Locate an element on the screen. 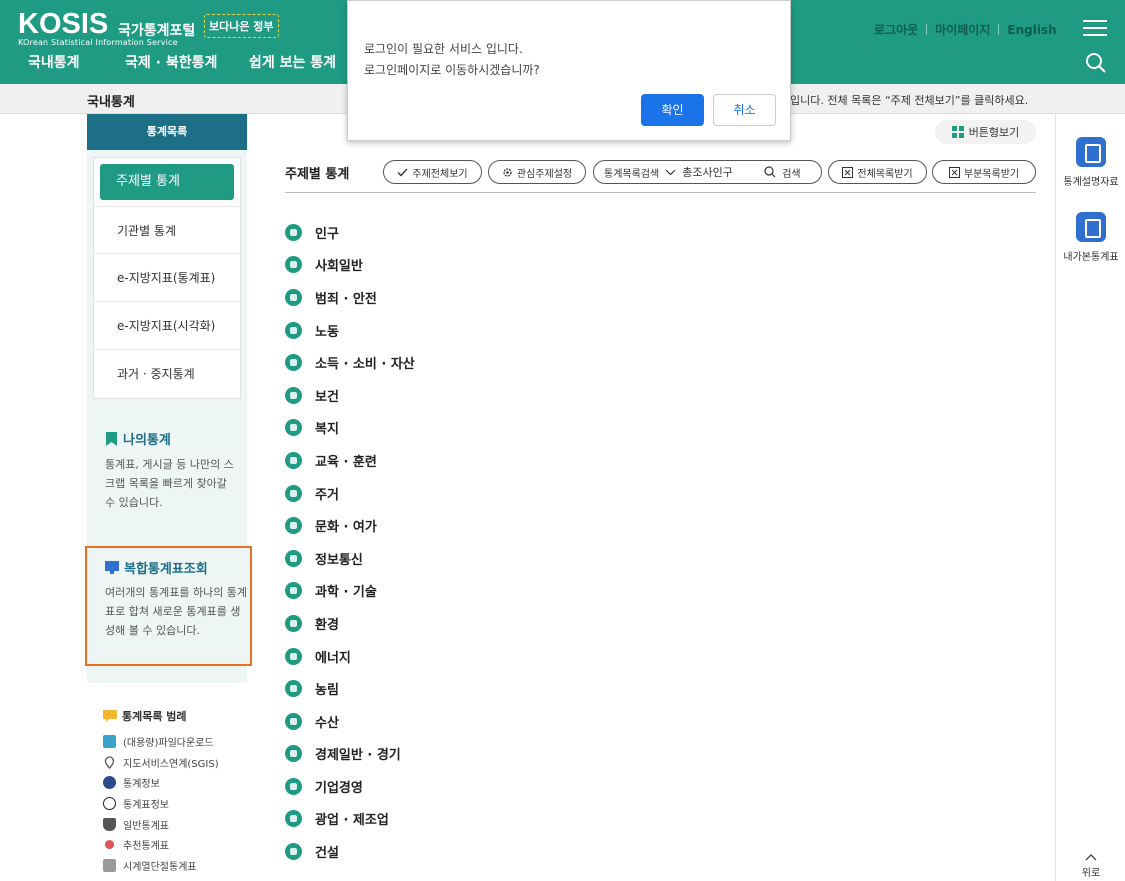 This screenshot has height=881, width=1125. legend-item: (대용량)파일다운로드 is located at coordinates (178, 741).